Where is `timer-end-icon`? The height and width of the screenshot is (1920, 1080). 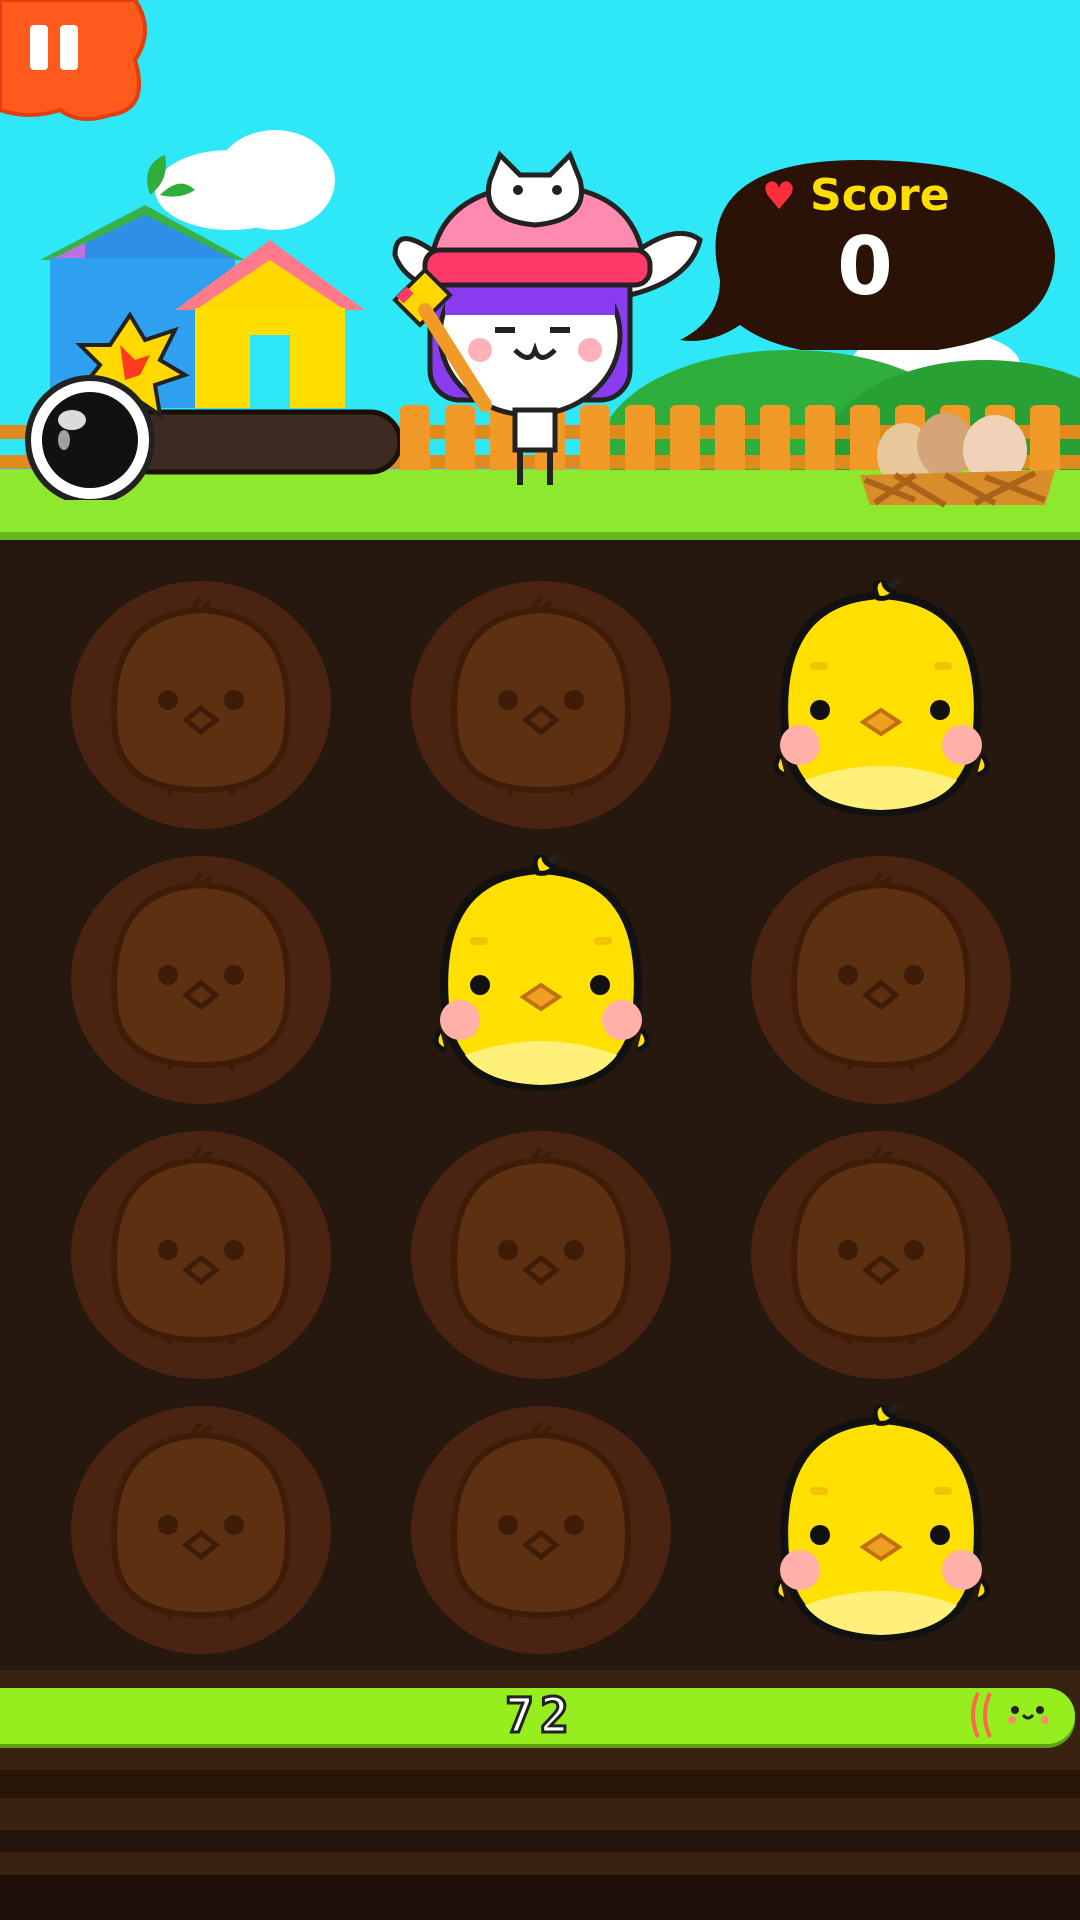
timer-end-icon is located at coordinates (1010, 1715).